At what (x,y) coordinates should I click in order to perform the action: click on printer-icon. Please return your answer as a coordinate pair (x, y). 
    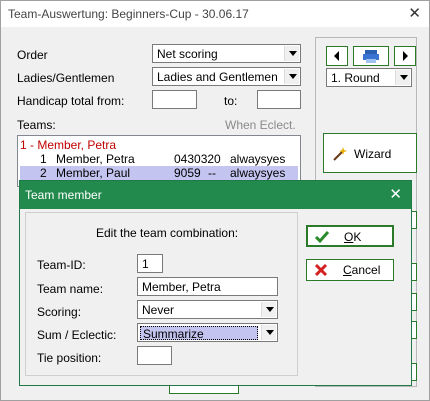
    Looking at the image, I should click on (371, 56).